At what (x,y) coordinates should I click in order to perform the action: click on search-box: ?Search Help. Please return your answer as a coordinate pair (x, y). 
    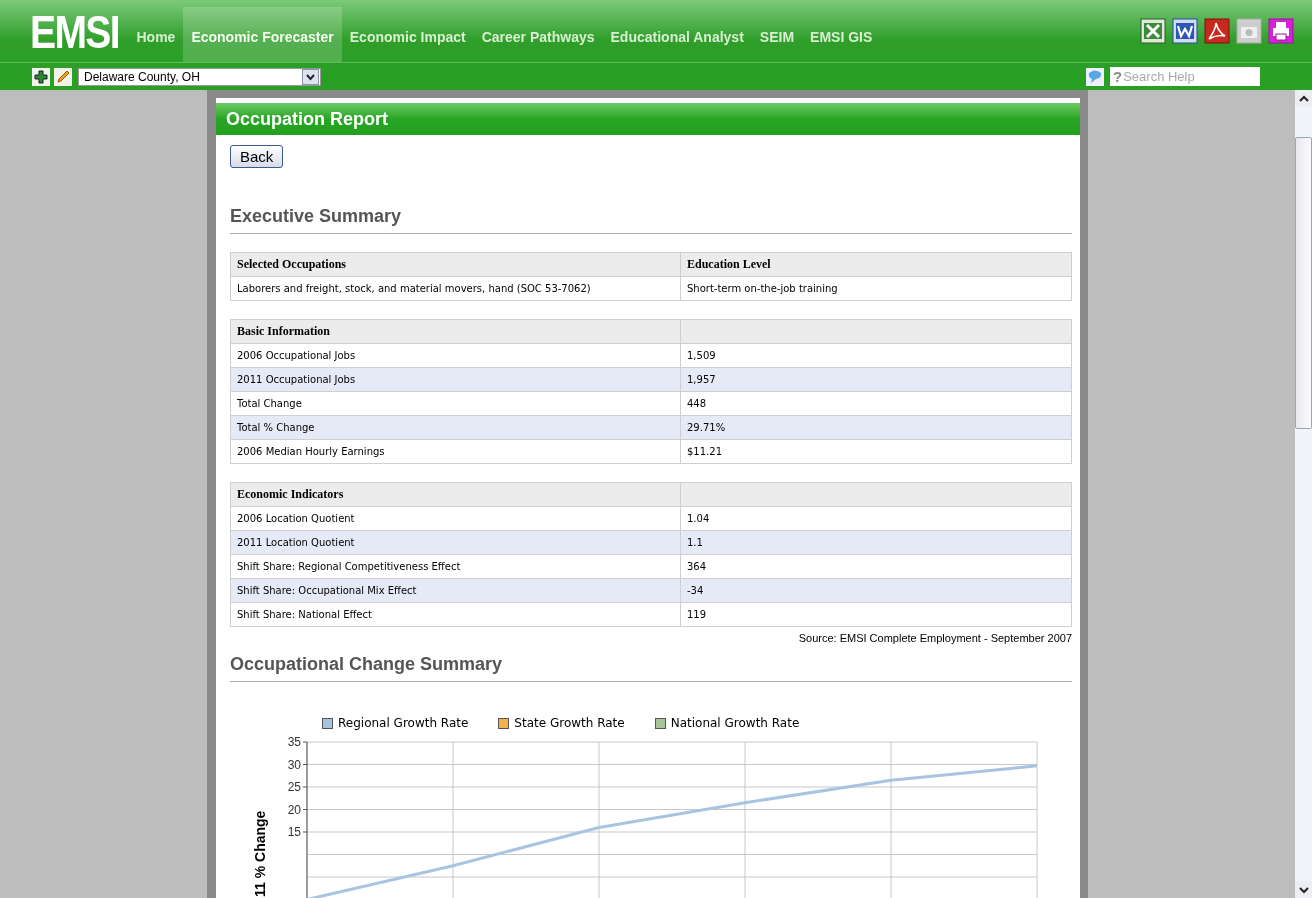
    Looking at the image, I should click on (1185, 76).